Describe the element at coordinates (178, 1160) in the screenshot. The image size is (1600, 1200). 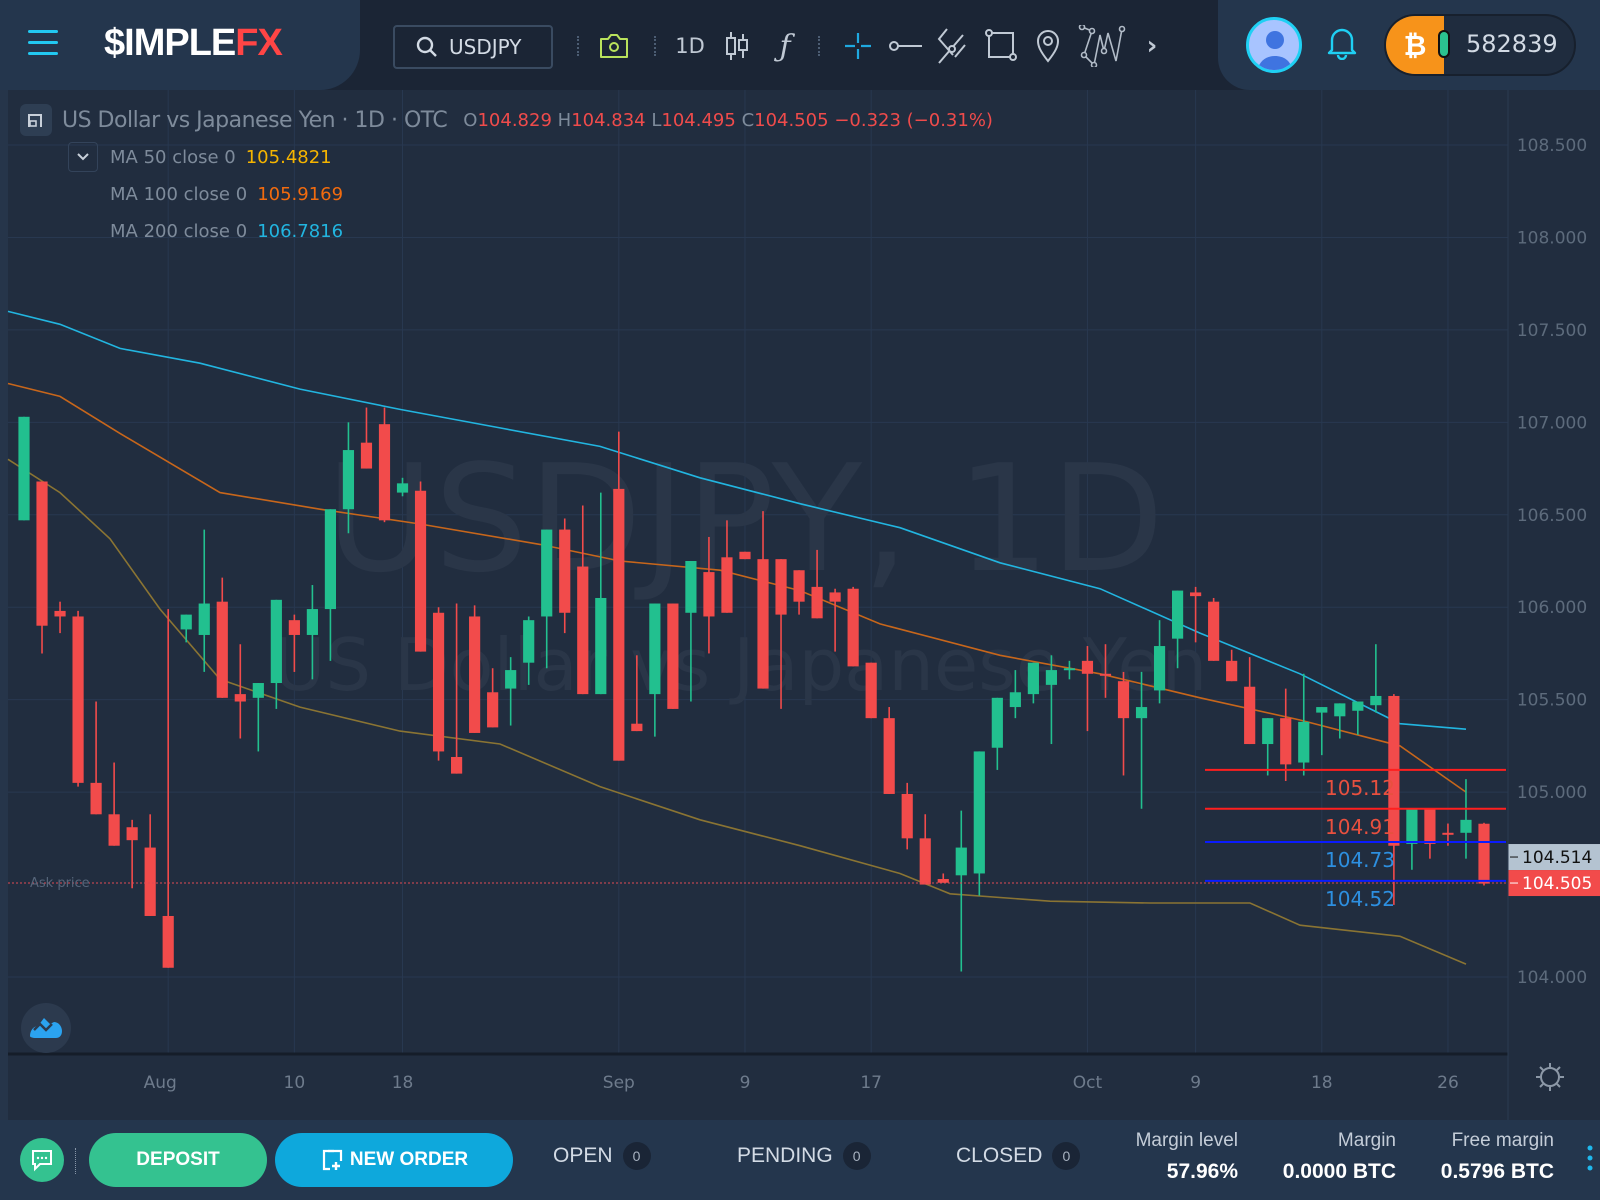
I see `deposit-button: DEPOSIT` at that location.